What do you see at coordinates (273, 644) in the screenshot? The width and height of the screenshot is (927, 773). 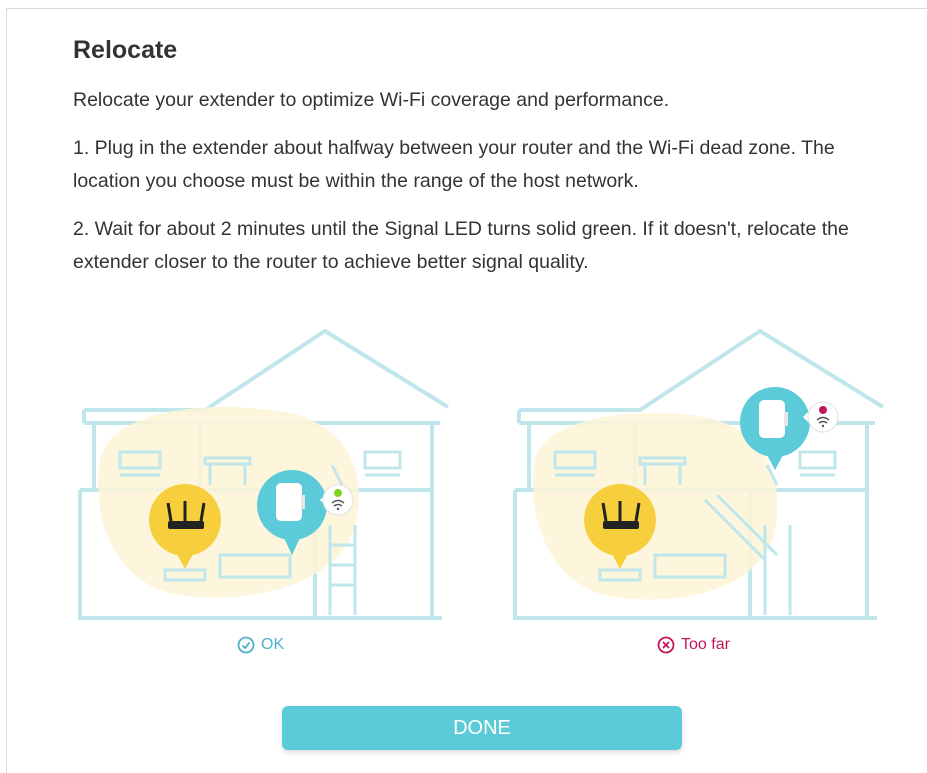 I see `status-ok-label: OK` at bounding box center [273, 644].